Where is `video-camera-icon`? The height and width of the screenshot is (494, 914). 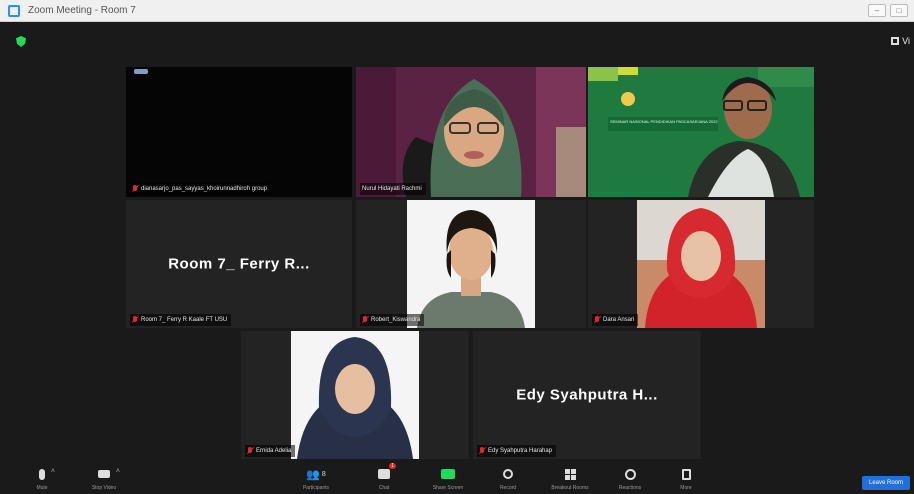
video-camera-icon is located at coordinates (104, 474).